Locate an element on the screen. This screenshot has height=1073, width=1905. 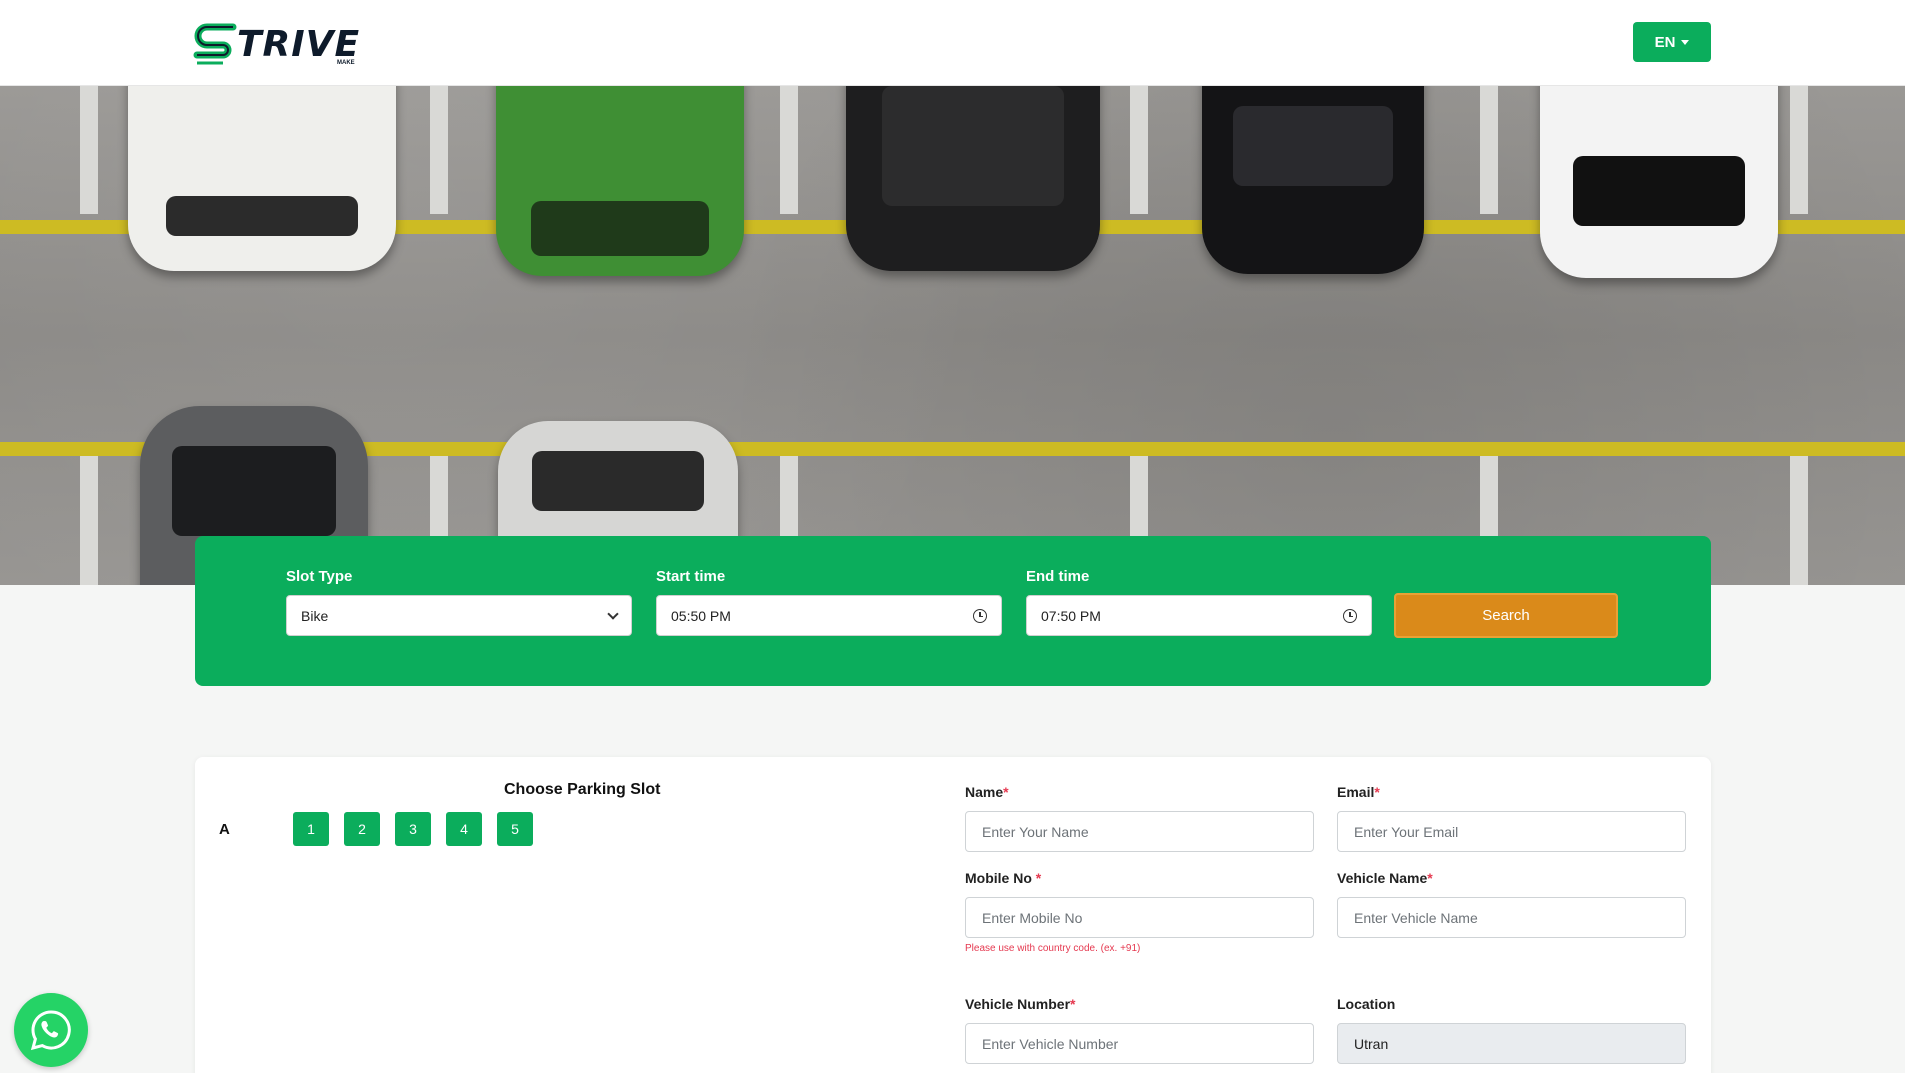
end-time-value: 07:50 PM is located at coordinates (1071, 615).